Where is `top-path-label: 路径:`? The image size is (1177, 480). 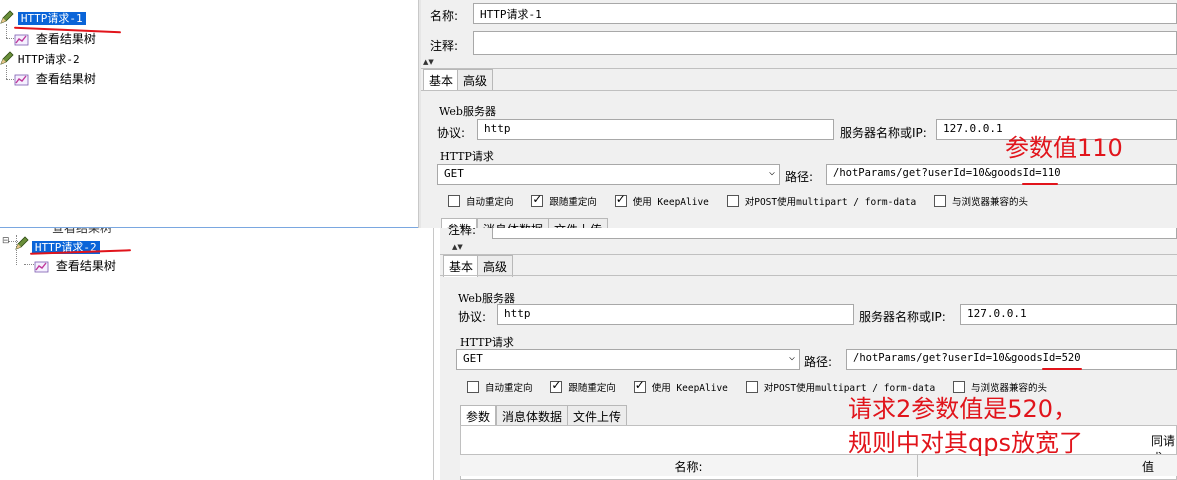
top-path-label: 路径: is located at coordinates (799, 177).